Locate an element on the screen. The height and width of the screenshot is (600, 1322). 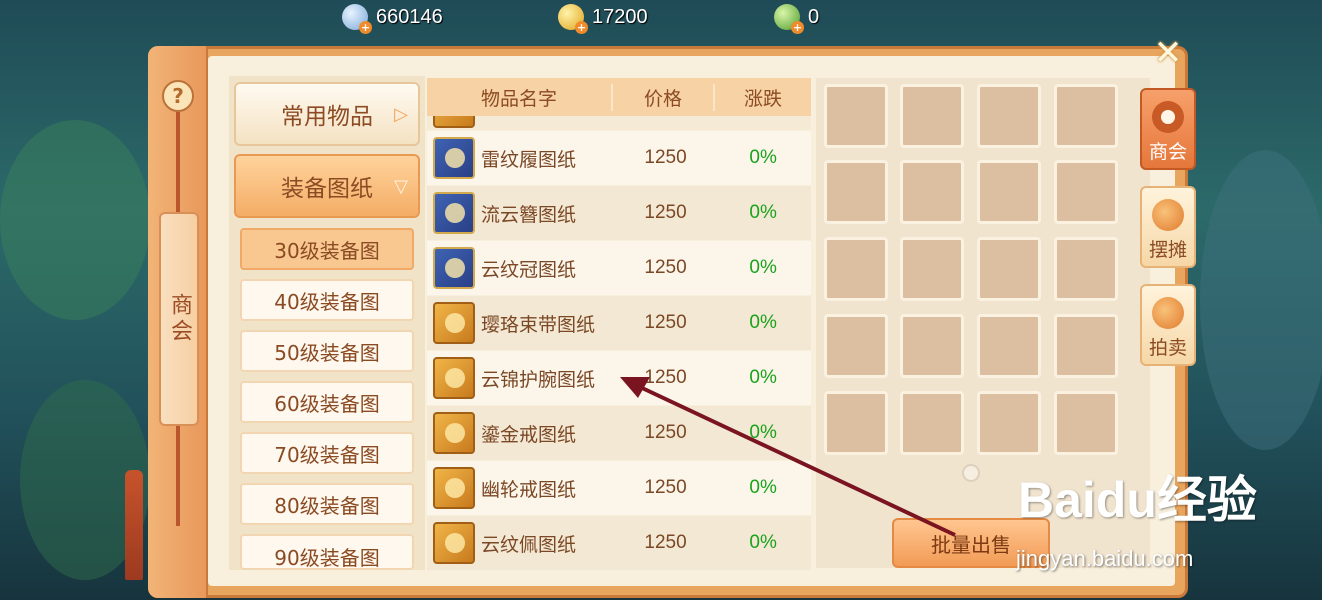
baidu-watermark: Baidu经验 is located at coordinates (1137, 496).